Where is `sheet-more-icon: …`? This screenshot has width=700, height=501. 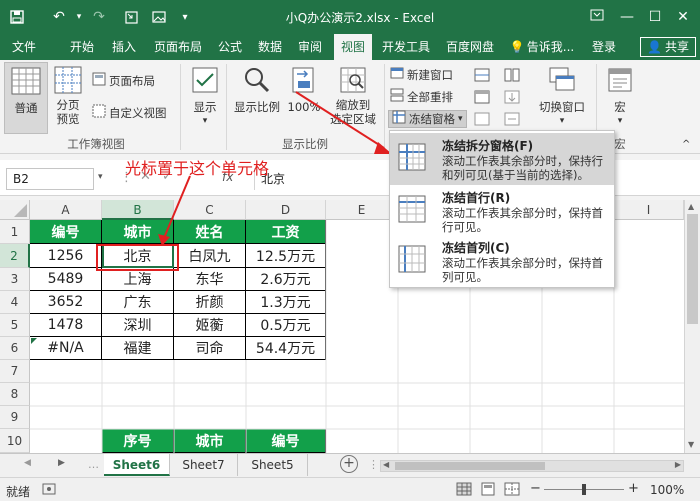
sheet-more-icon: … is located at coordinates (93, 464).